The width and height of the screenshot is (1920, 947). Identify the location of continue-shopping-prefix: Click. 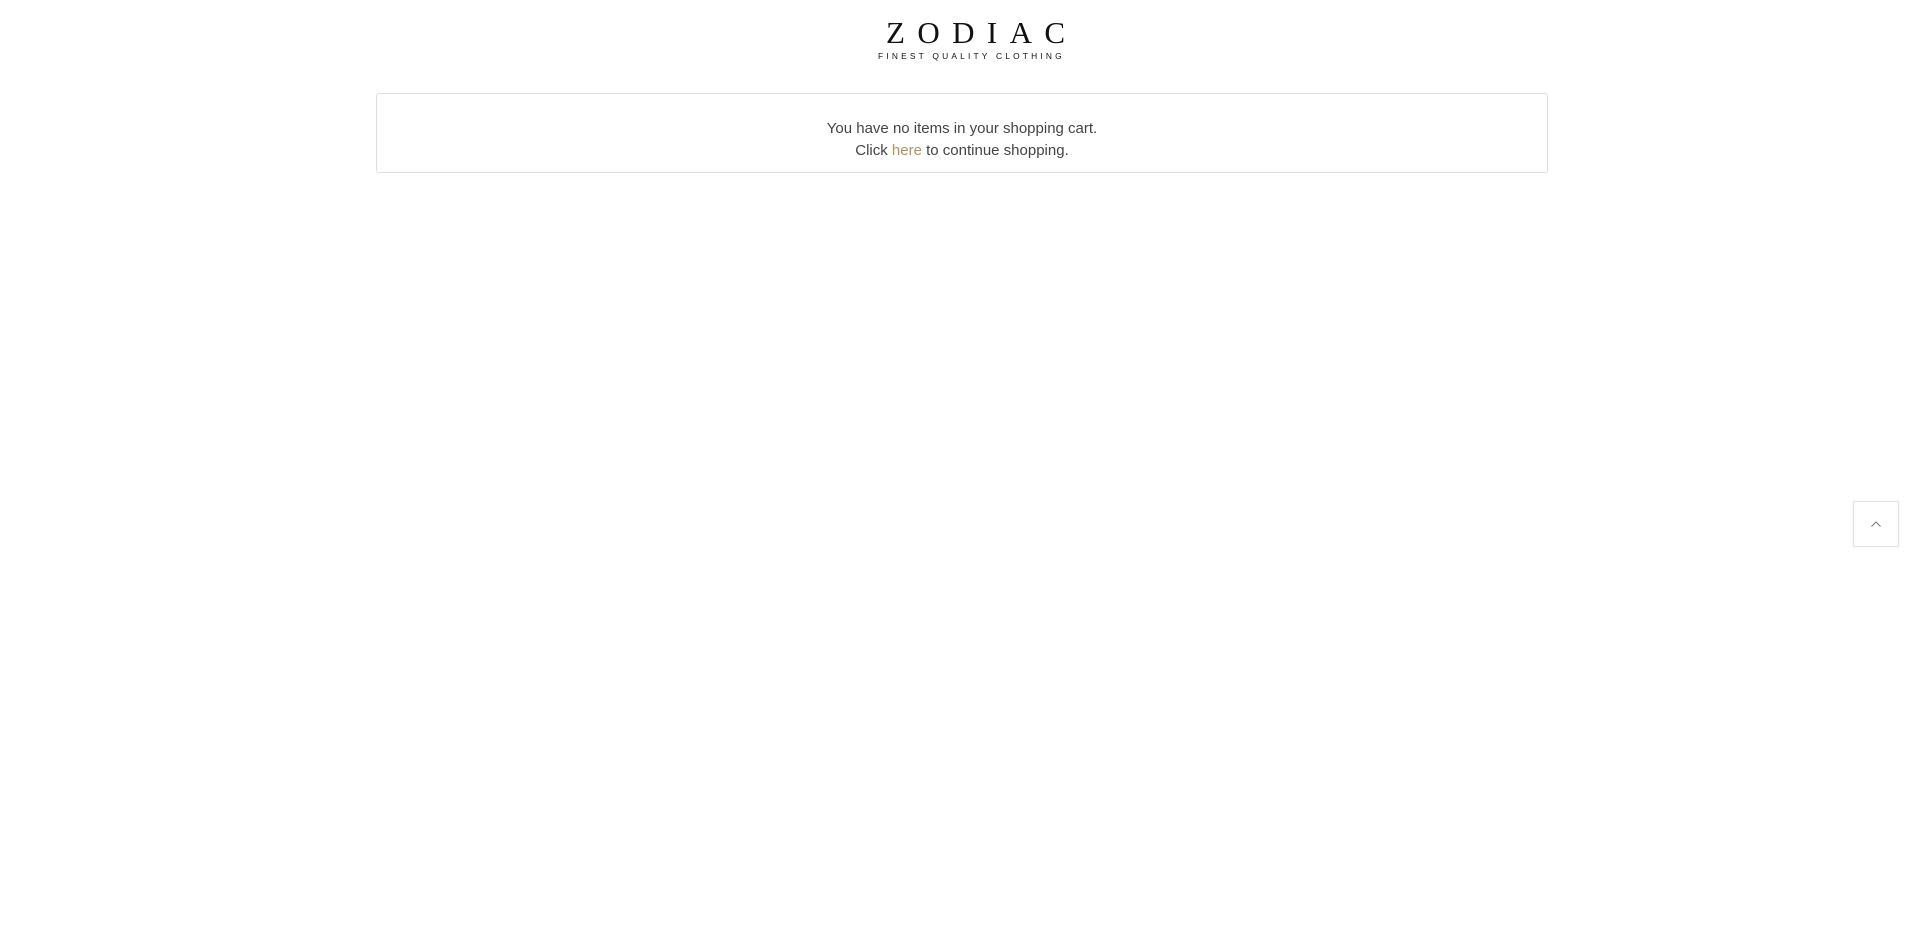
(873, 150).